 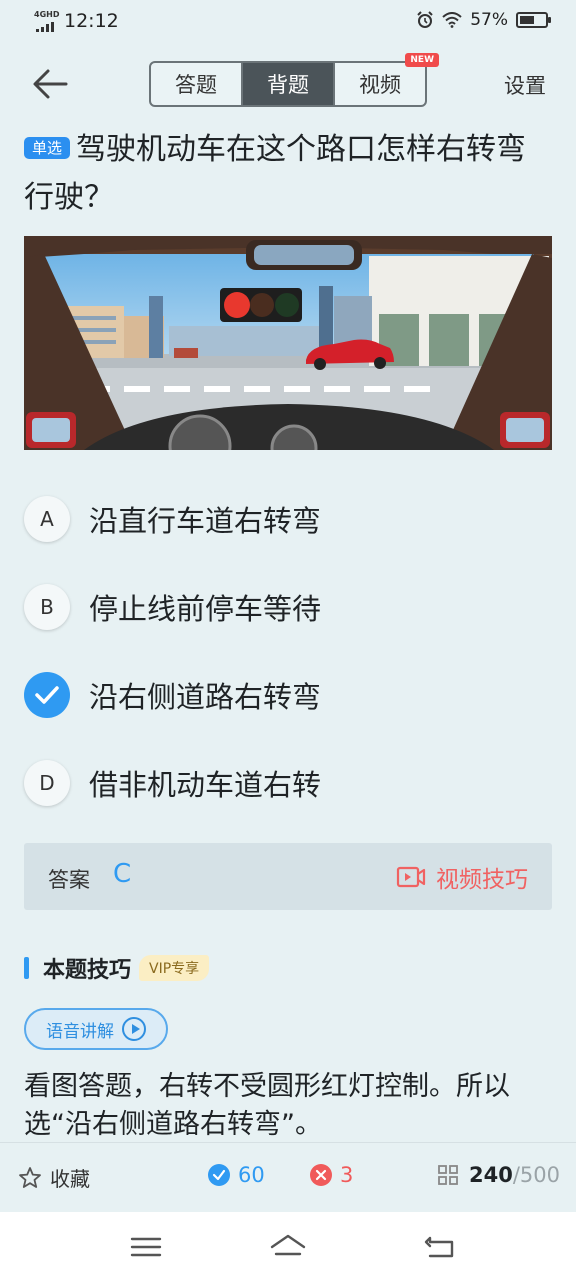 I want to click on option-a-marker: A, so click(x=47, y=519).